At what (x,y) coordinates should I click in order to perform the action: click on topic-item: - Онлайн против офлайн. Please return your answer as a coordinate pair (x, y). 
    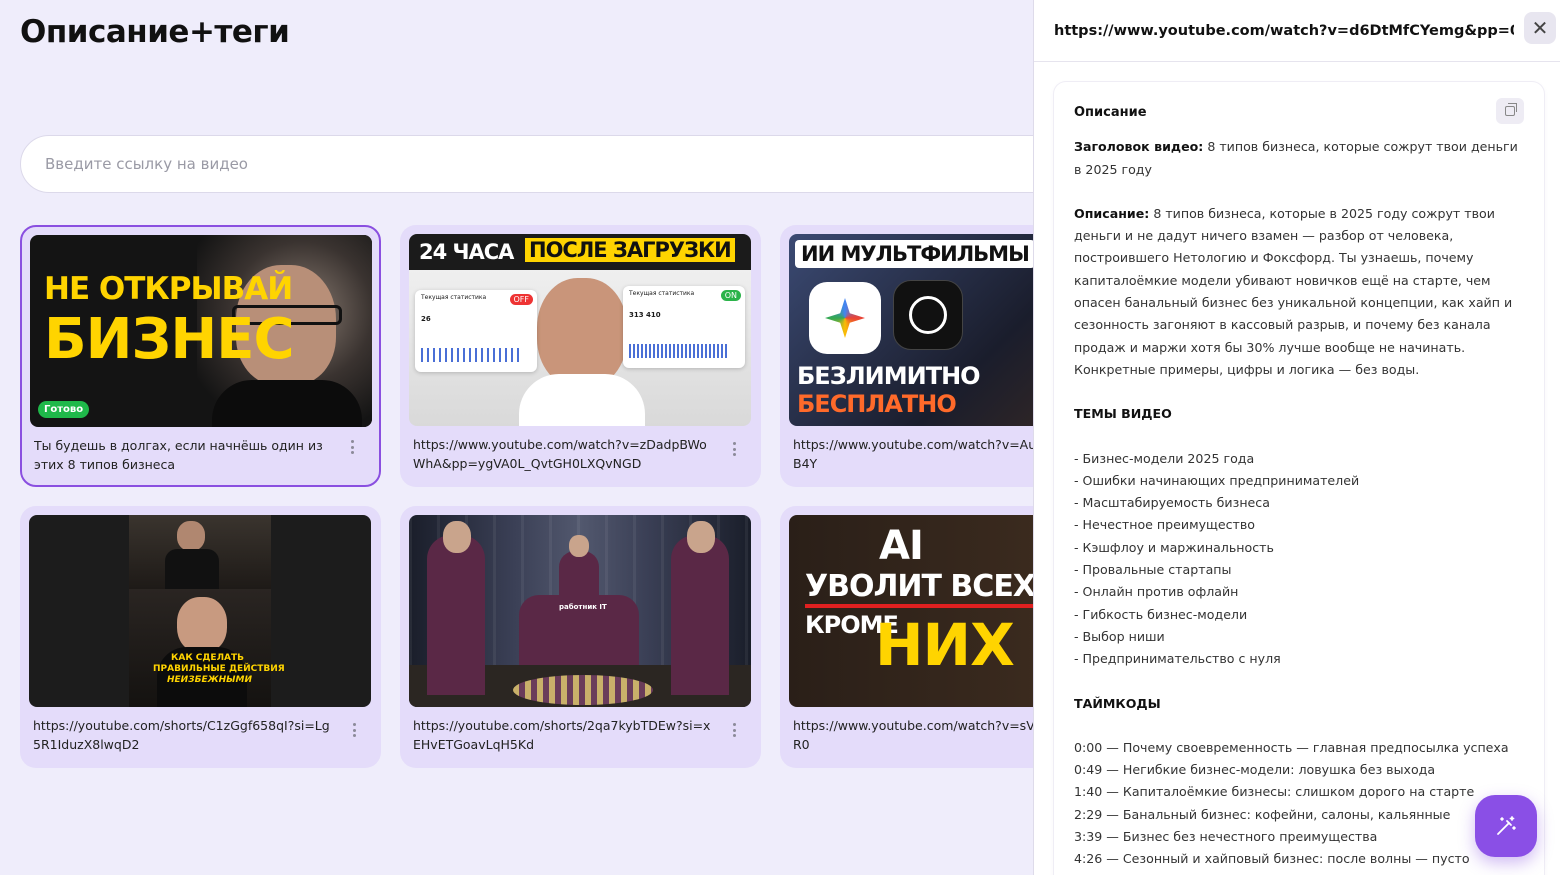
    Looking at the image, I should click on (1156, 592).